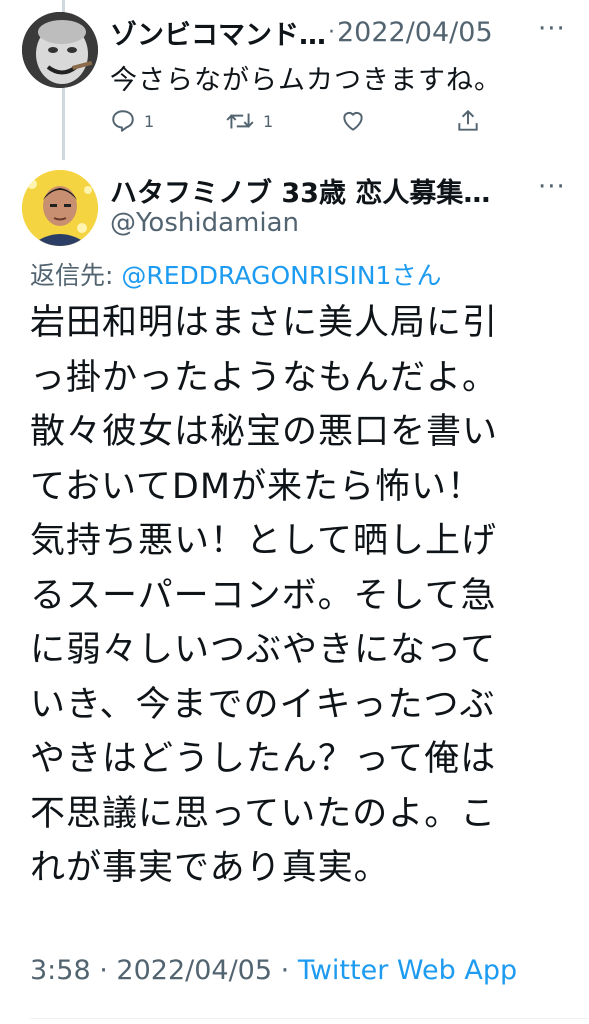  Describe the element at coordinates (309, 1018) in the screenshot. I see `divider` at that location.